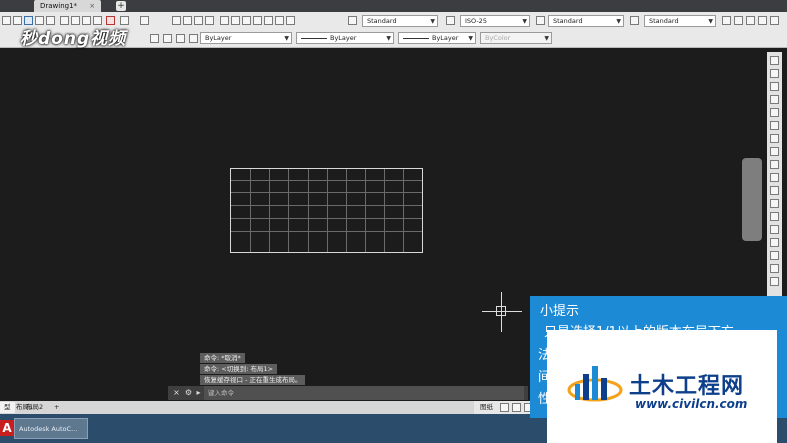 This screenshot has height=443, width=787. What do you see at coordinates (774, 125) in the screenshot?
I see `move-icon` at bounding box center [774, 125].